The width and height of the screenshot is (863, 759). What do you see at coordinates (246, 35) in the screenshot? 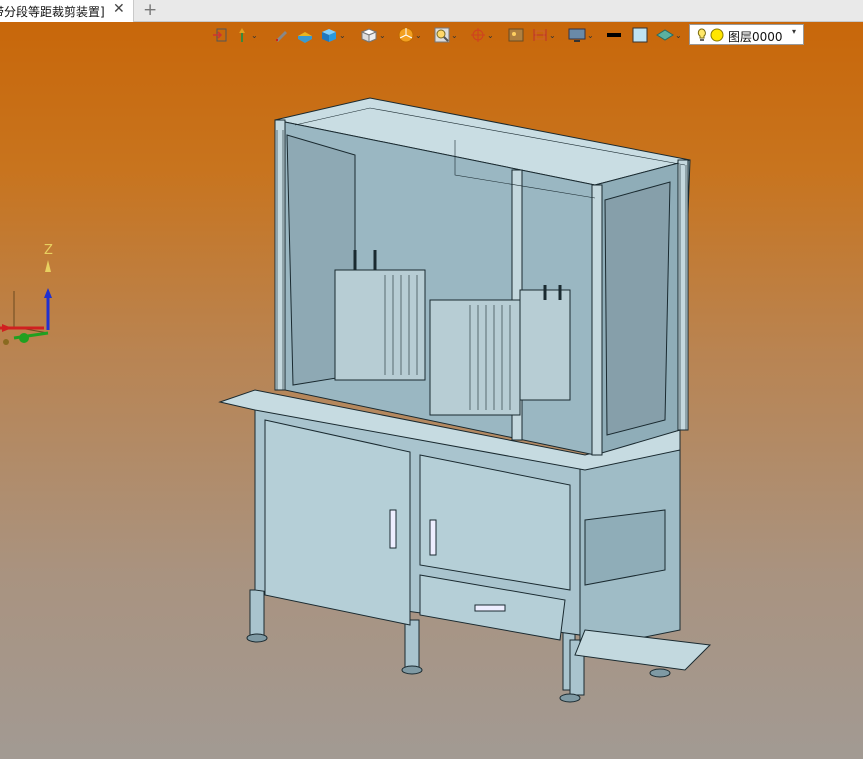
I see `sketch-icon: ⌄` at bounding box center [246, 35].